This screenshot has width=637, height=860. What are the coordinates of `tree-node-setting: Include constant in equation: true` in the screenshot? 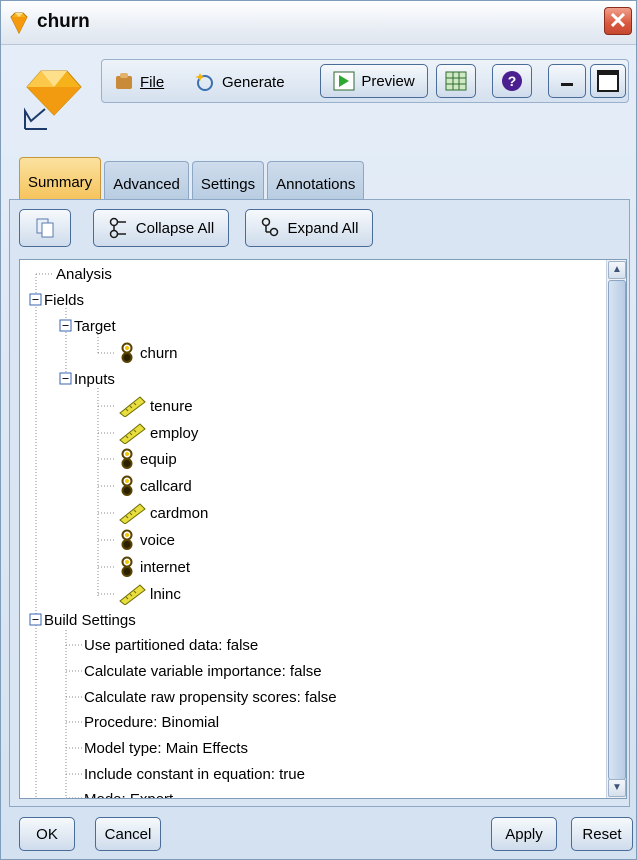 It's located at (194, 774).